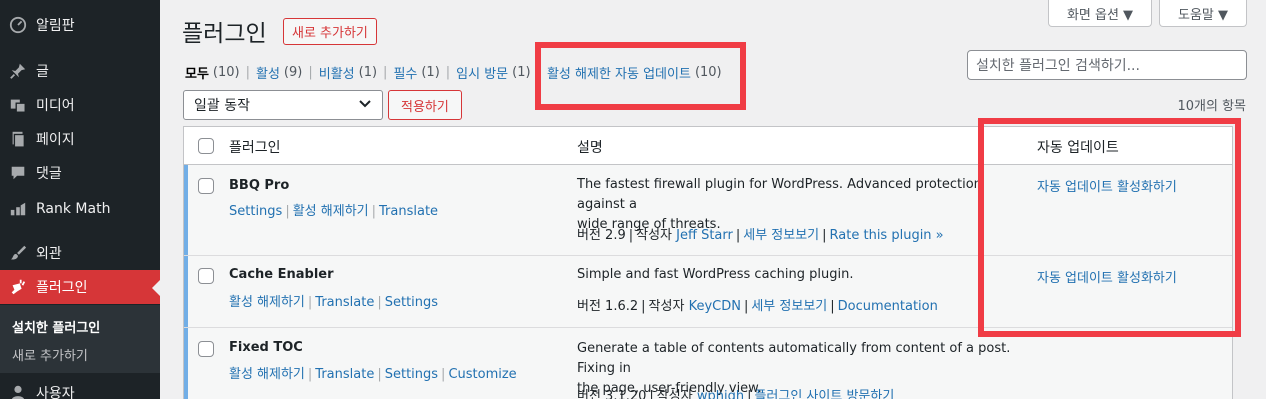 This screenshot has width=1266, height=399. I want to click on rate-plugin-link: Rate this plugin », so click(887, 235).